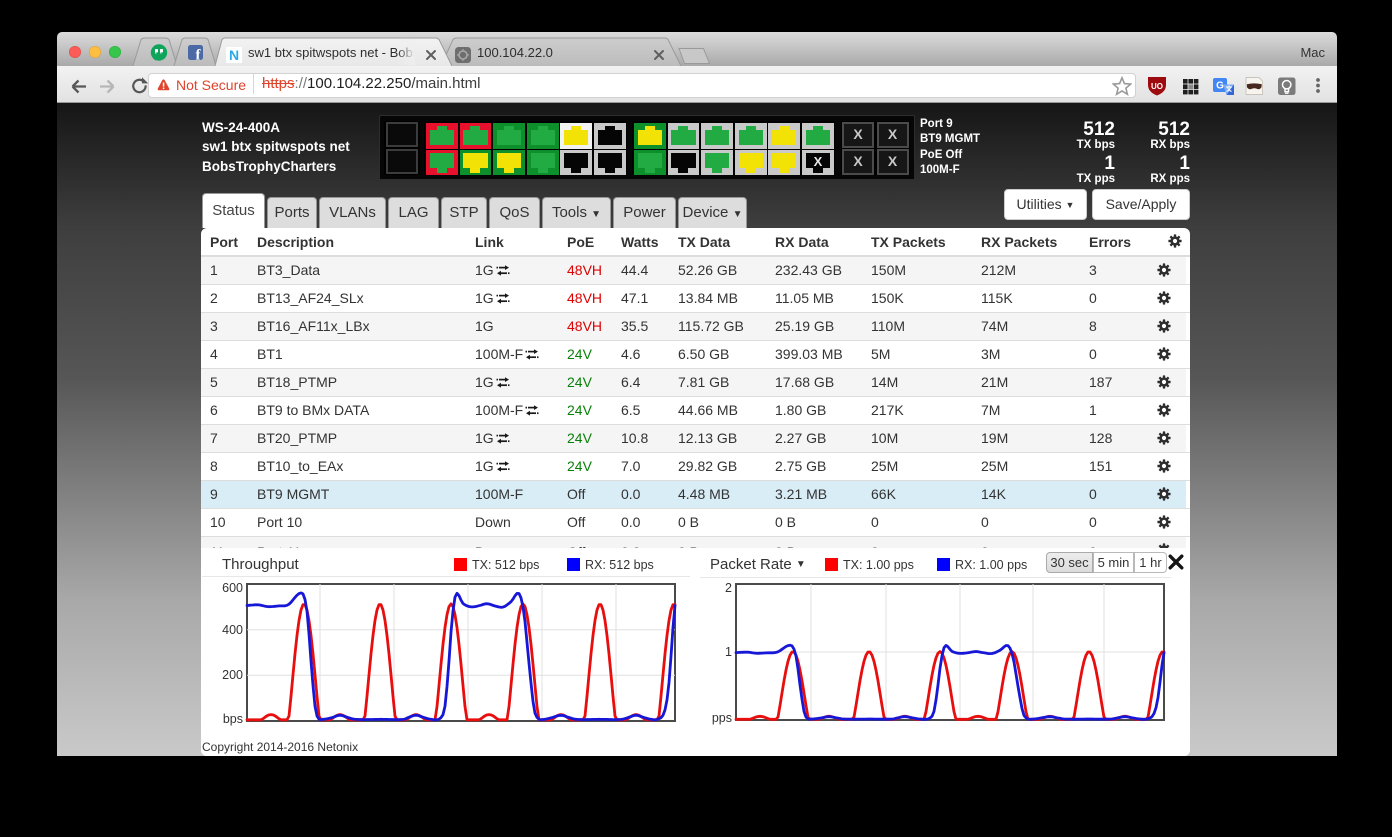 Image resolution: width=1392 pixels, height=837 pixels. Describe the element at coordinates (1157, 86) in the screenshot. I see `svg-text: UO` at that location.